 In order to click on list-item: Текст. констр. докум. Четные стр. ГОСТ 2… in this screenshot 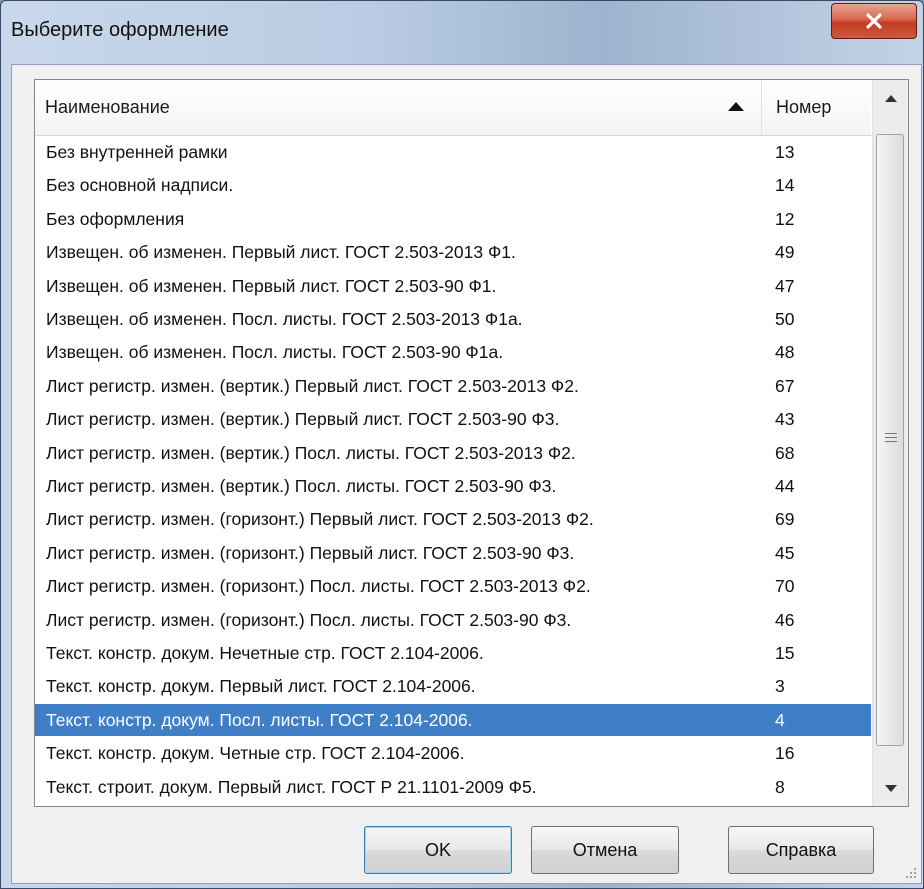, I will do `click(453, 753)`.